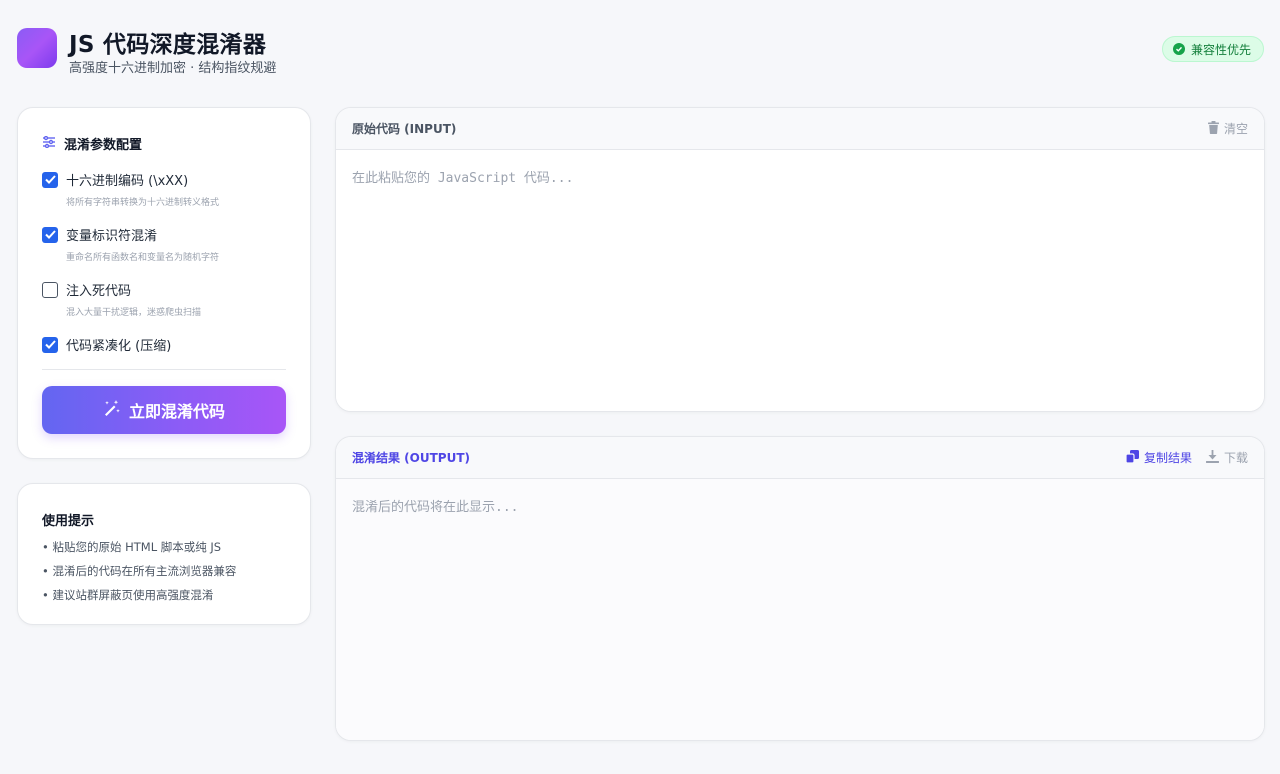 The height and width of the screenshot is (774, 1280). Describe the element at coordinates (404, 129) in the screenshot. I see `input-title: 原始代码 (INPUT)` at that location.